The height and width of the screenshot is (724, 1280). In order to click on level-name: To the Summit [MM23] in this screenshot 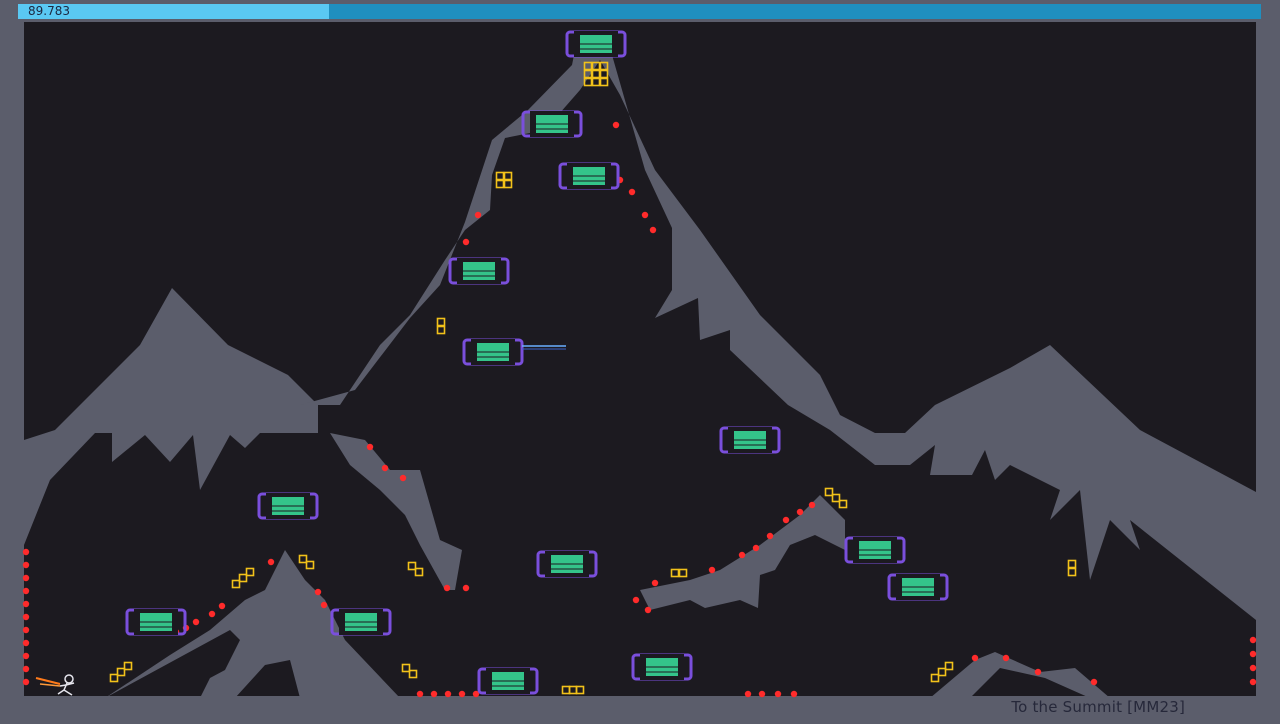, I will do `click(1098, 707)`.